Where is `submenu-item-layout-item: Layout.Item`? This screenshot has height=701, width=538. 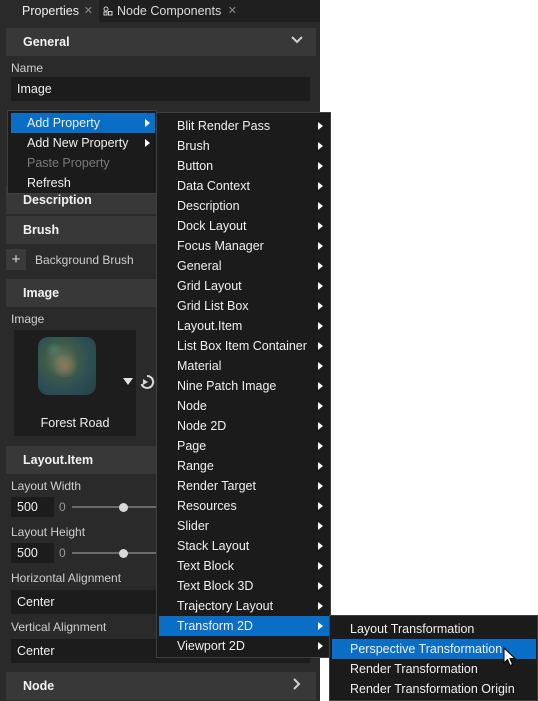
submenu-item-layout-item: Layout.Item is located at coordinates (244, 326).